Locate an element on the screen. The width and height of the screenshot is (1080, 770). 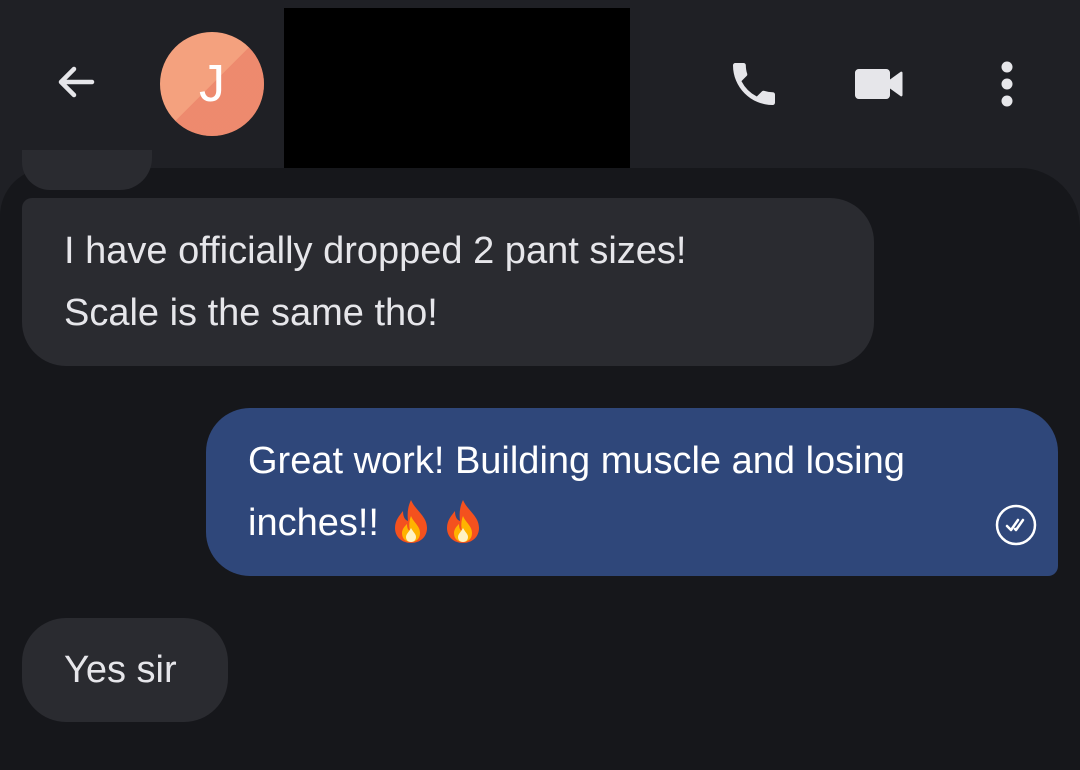
incoming-message-bubble: Yes sir is located at coordinates (125, 670).